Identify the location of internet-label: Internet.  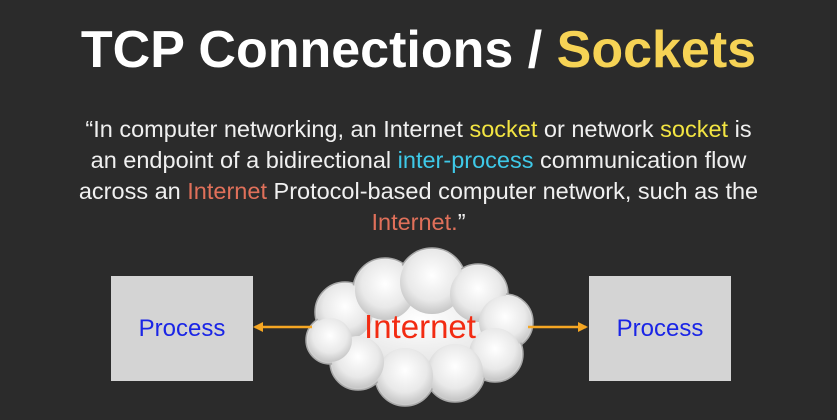
(420, 326).